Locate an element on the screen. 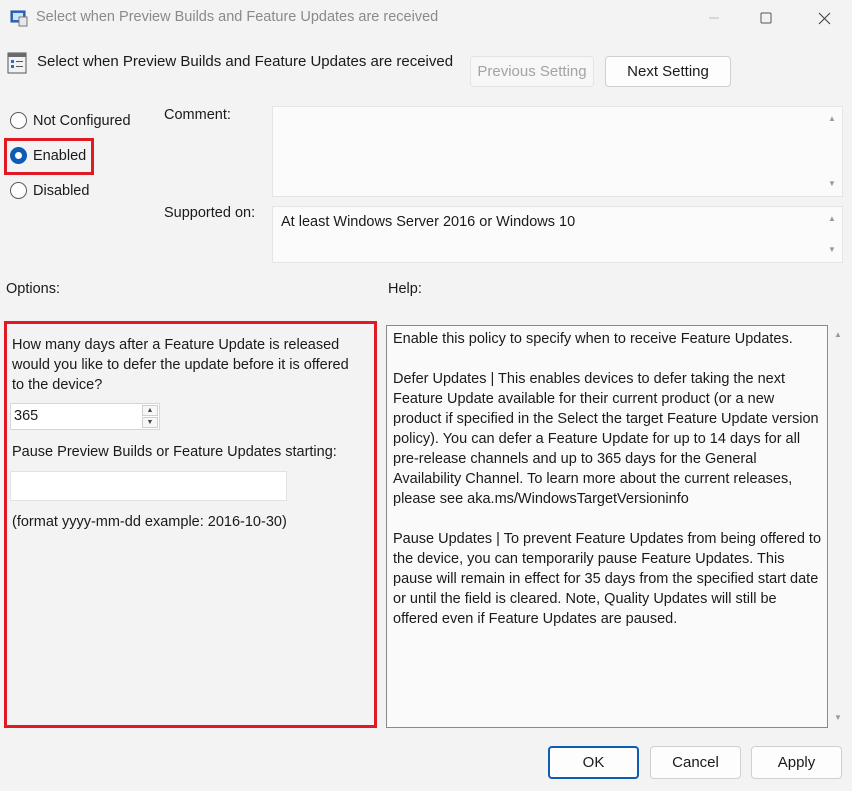 The image size is (852, 791). maximize-icon is located at coordinates (766, 18).